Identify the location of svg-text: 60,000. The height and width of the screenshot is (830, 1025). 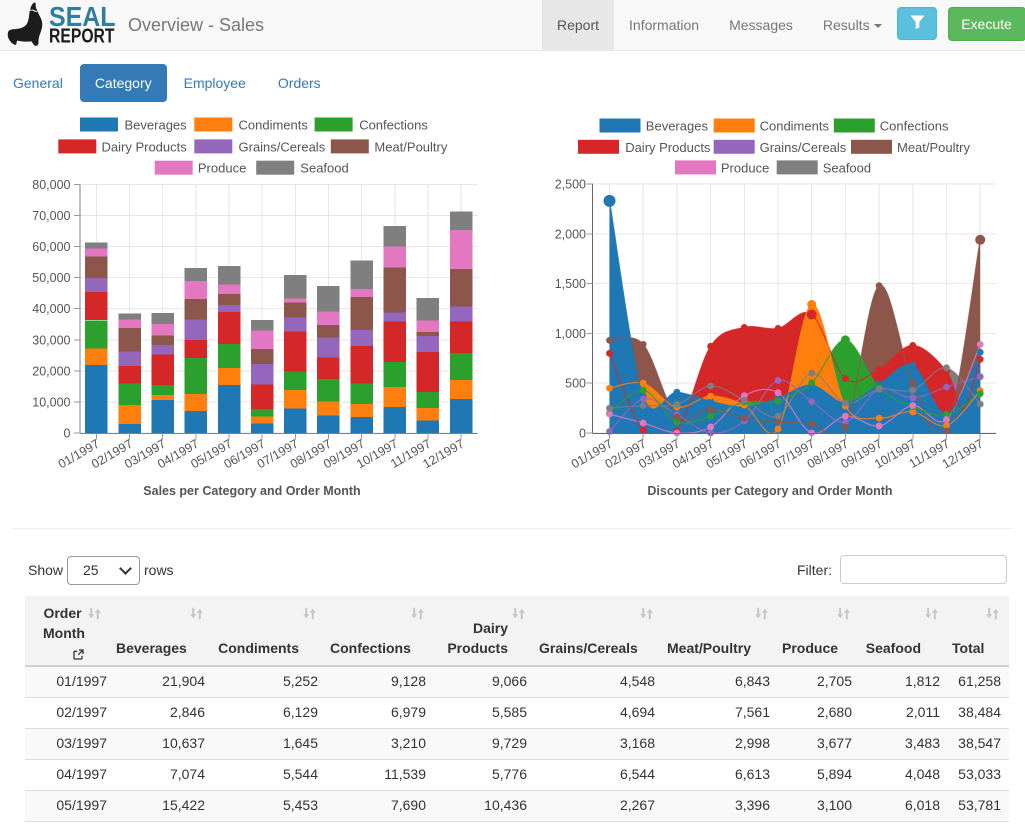
(51, 247).